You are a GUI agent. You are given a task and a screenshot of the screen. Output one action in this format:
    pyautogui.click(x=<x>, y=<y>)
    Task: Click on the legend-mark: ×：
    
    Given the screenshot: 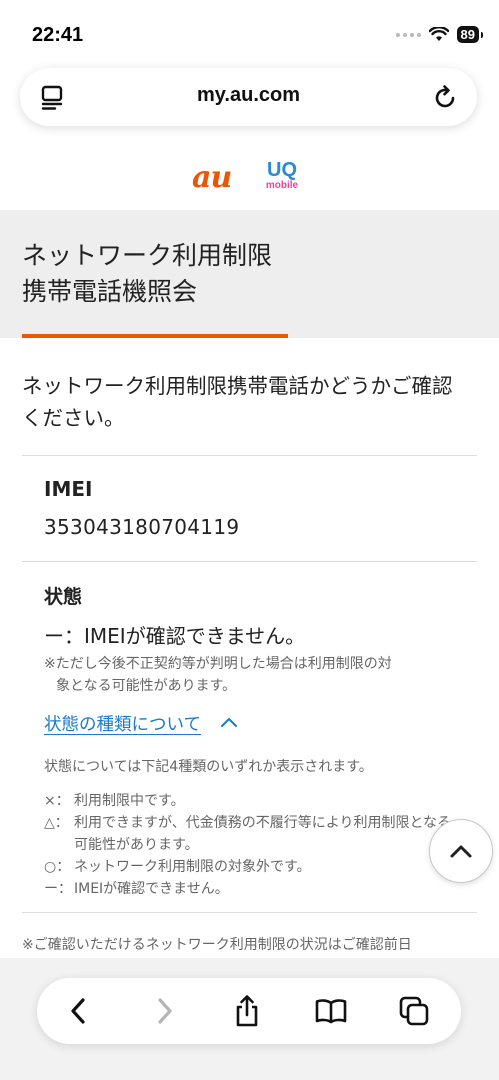 What is the action you would take?
    pyautogui.click(x=57, y=801)
    